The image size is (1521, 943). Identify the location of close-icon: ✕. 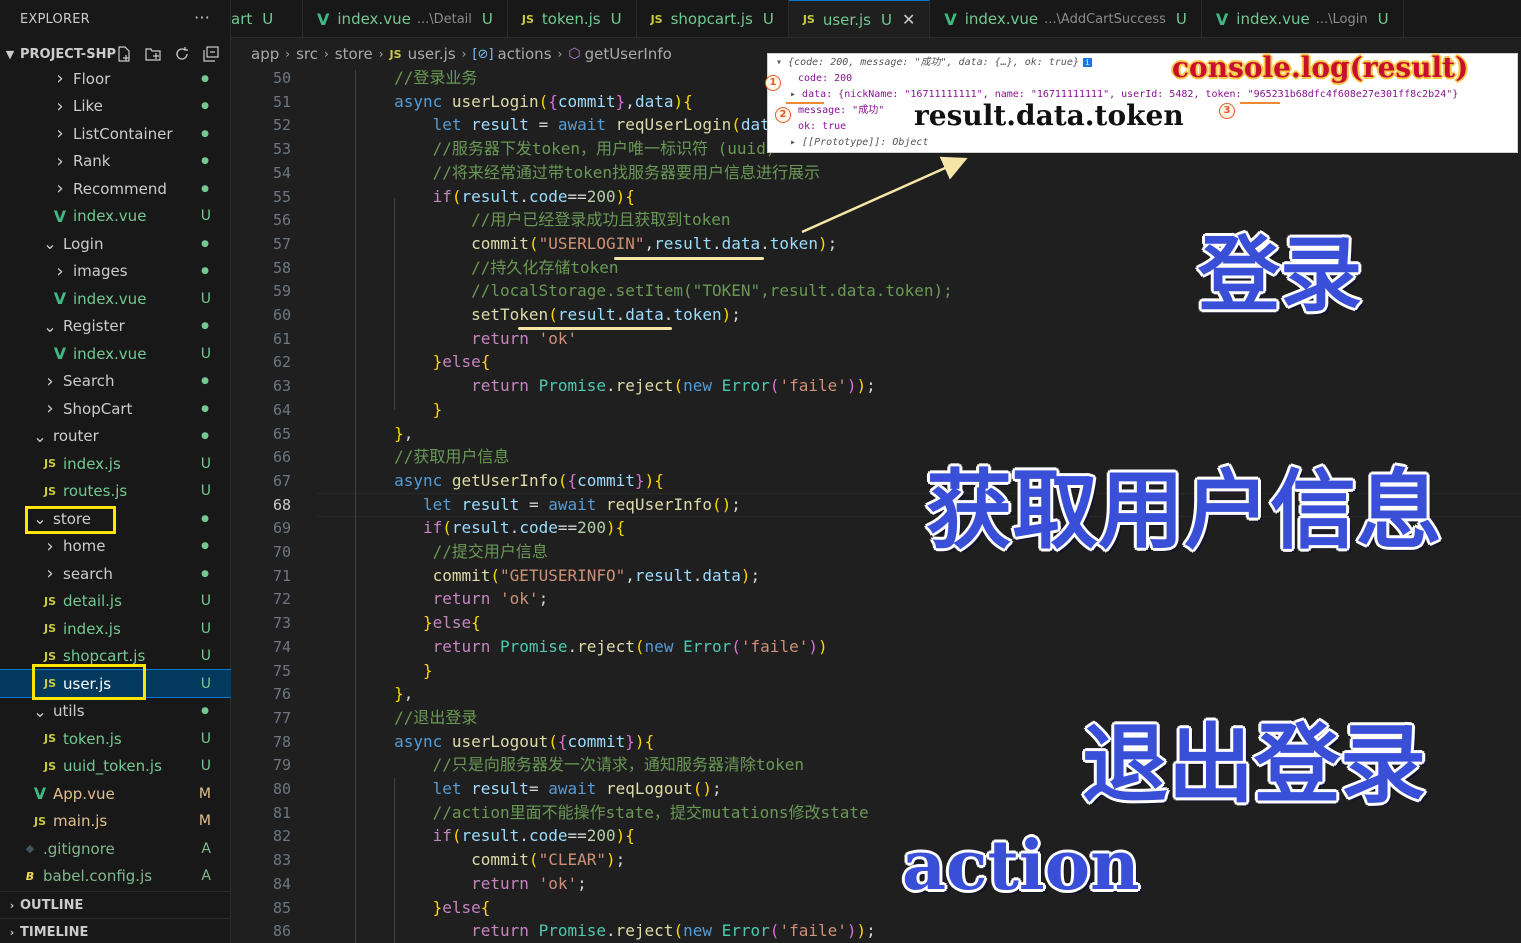
(908, 19).